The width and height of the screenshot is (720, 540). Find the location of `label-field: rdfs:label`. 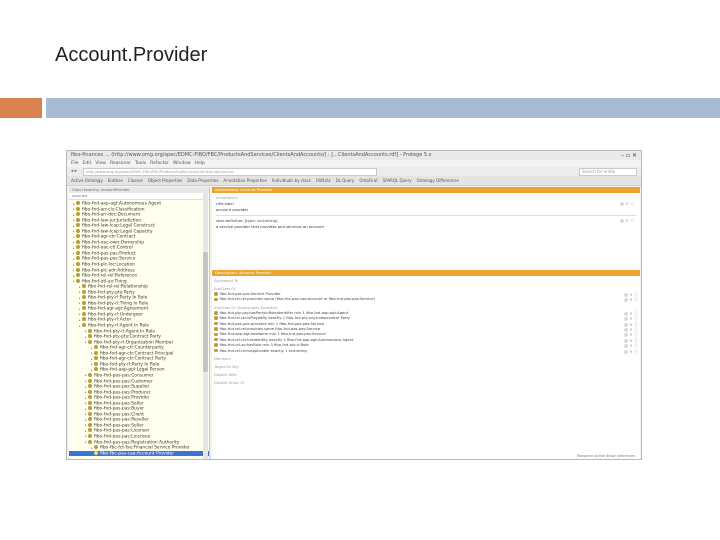

label-field: rdfs:label is located at coordinates (225, 203).